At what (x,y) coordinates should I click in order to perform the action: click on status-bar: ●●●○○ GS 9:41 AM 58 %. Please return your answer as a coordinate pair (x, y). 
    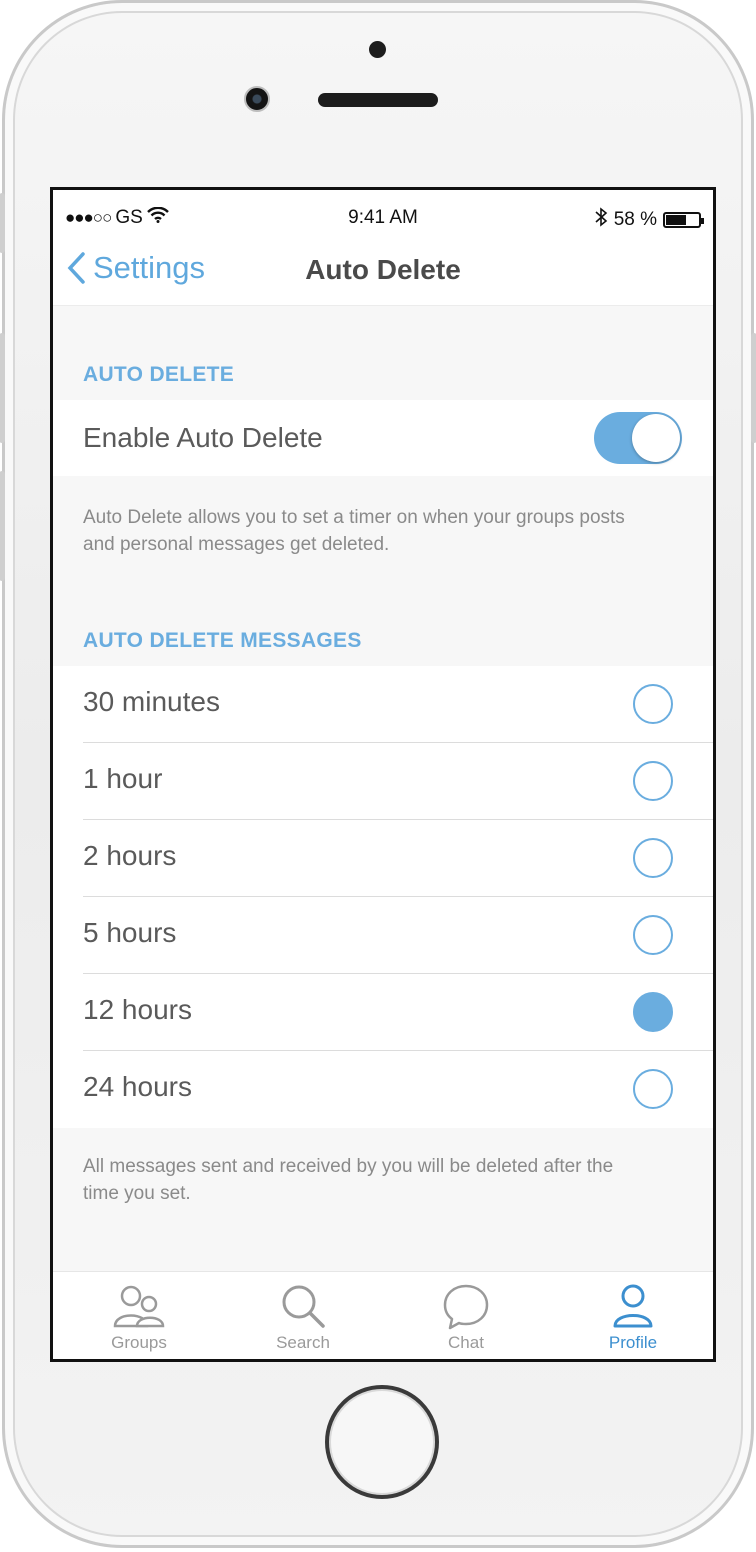
    Looking at the image, I should click on (383, 215).